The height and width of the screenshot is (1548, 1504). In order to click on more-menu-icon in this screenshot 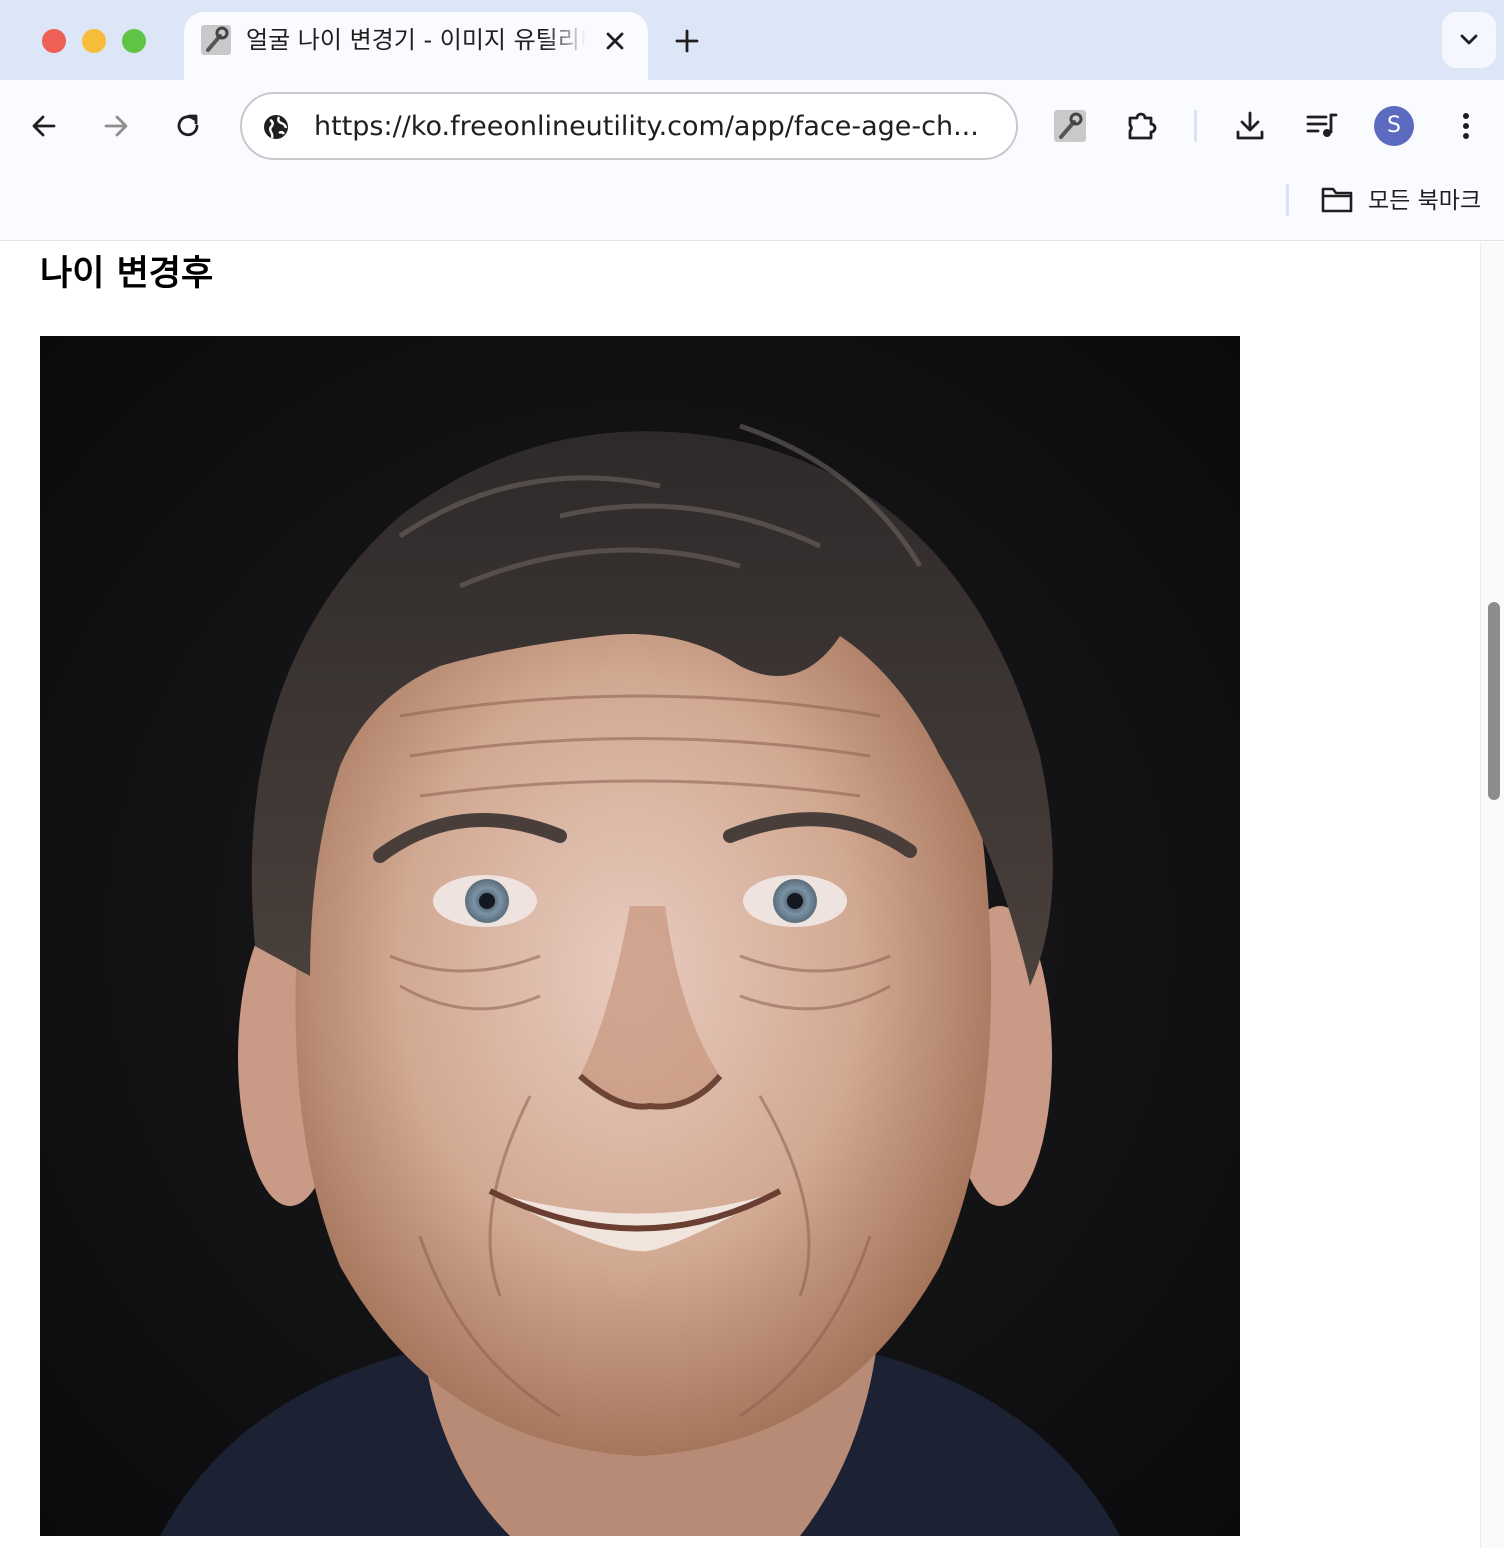, I will do `click(1466, 126)`.